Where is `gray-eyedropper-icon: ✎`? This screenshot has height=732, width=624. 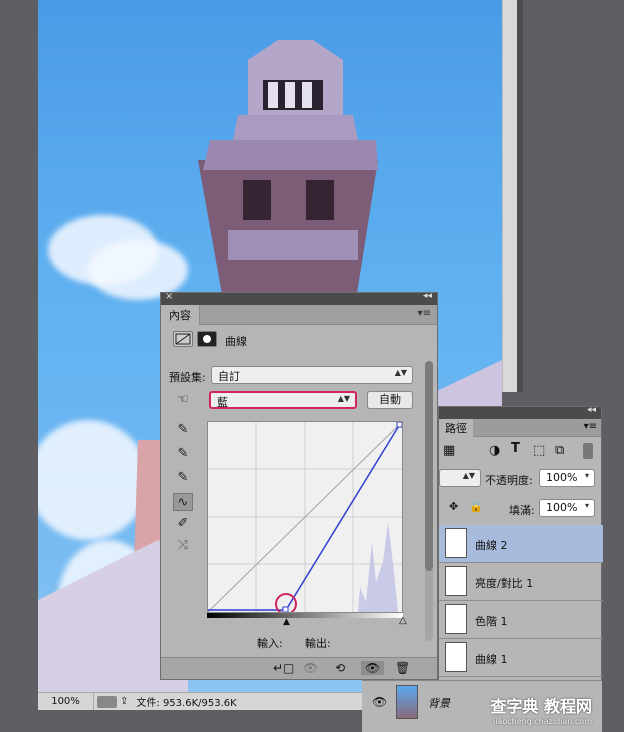 gray-eyedropper-icon: ✎ is located at coordinates (183, 454).